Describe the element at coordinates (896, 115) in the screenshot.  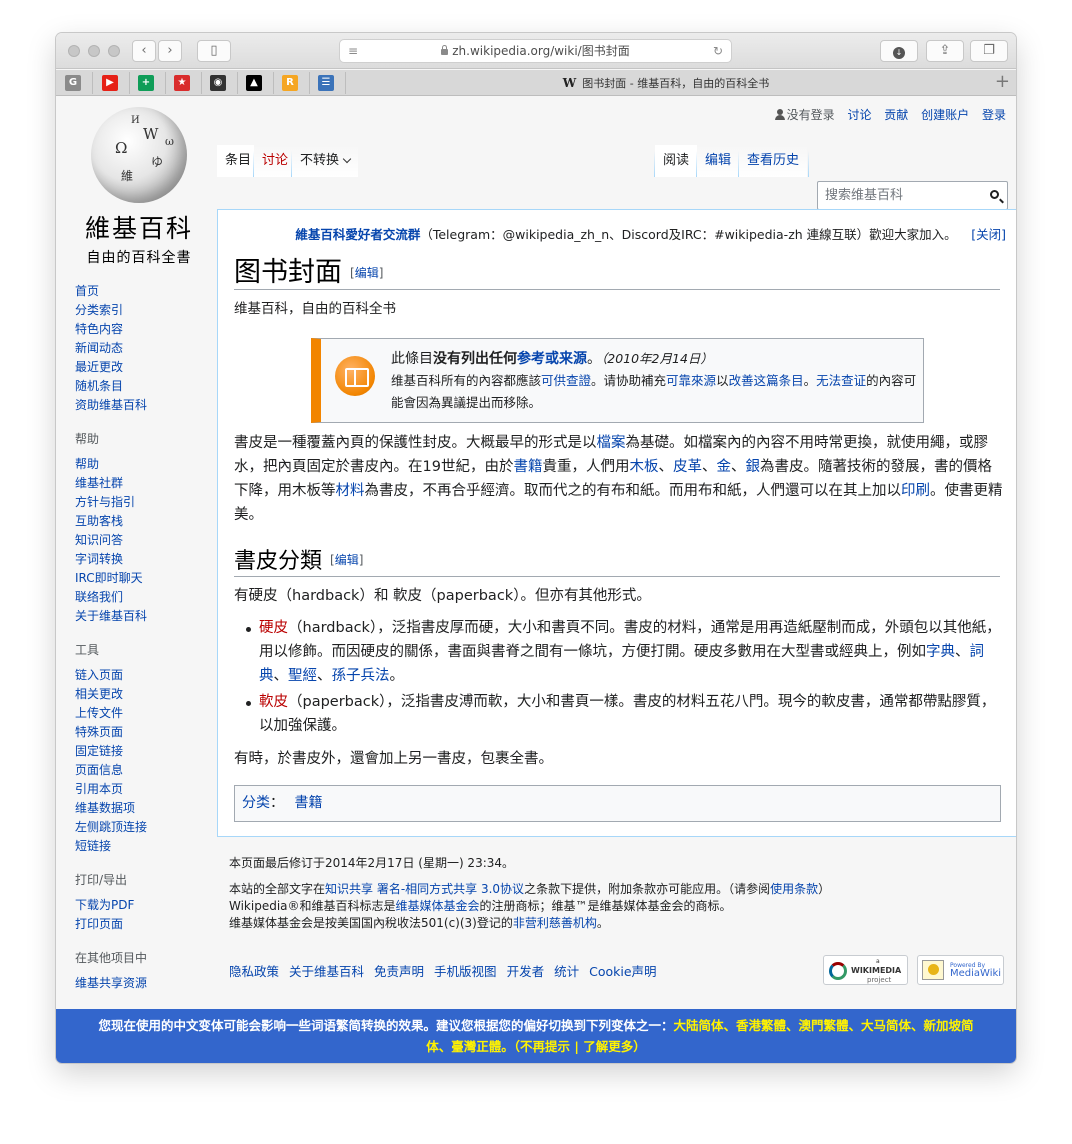
I see `personal-contributions-link: 贡献` at that location.